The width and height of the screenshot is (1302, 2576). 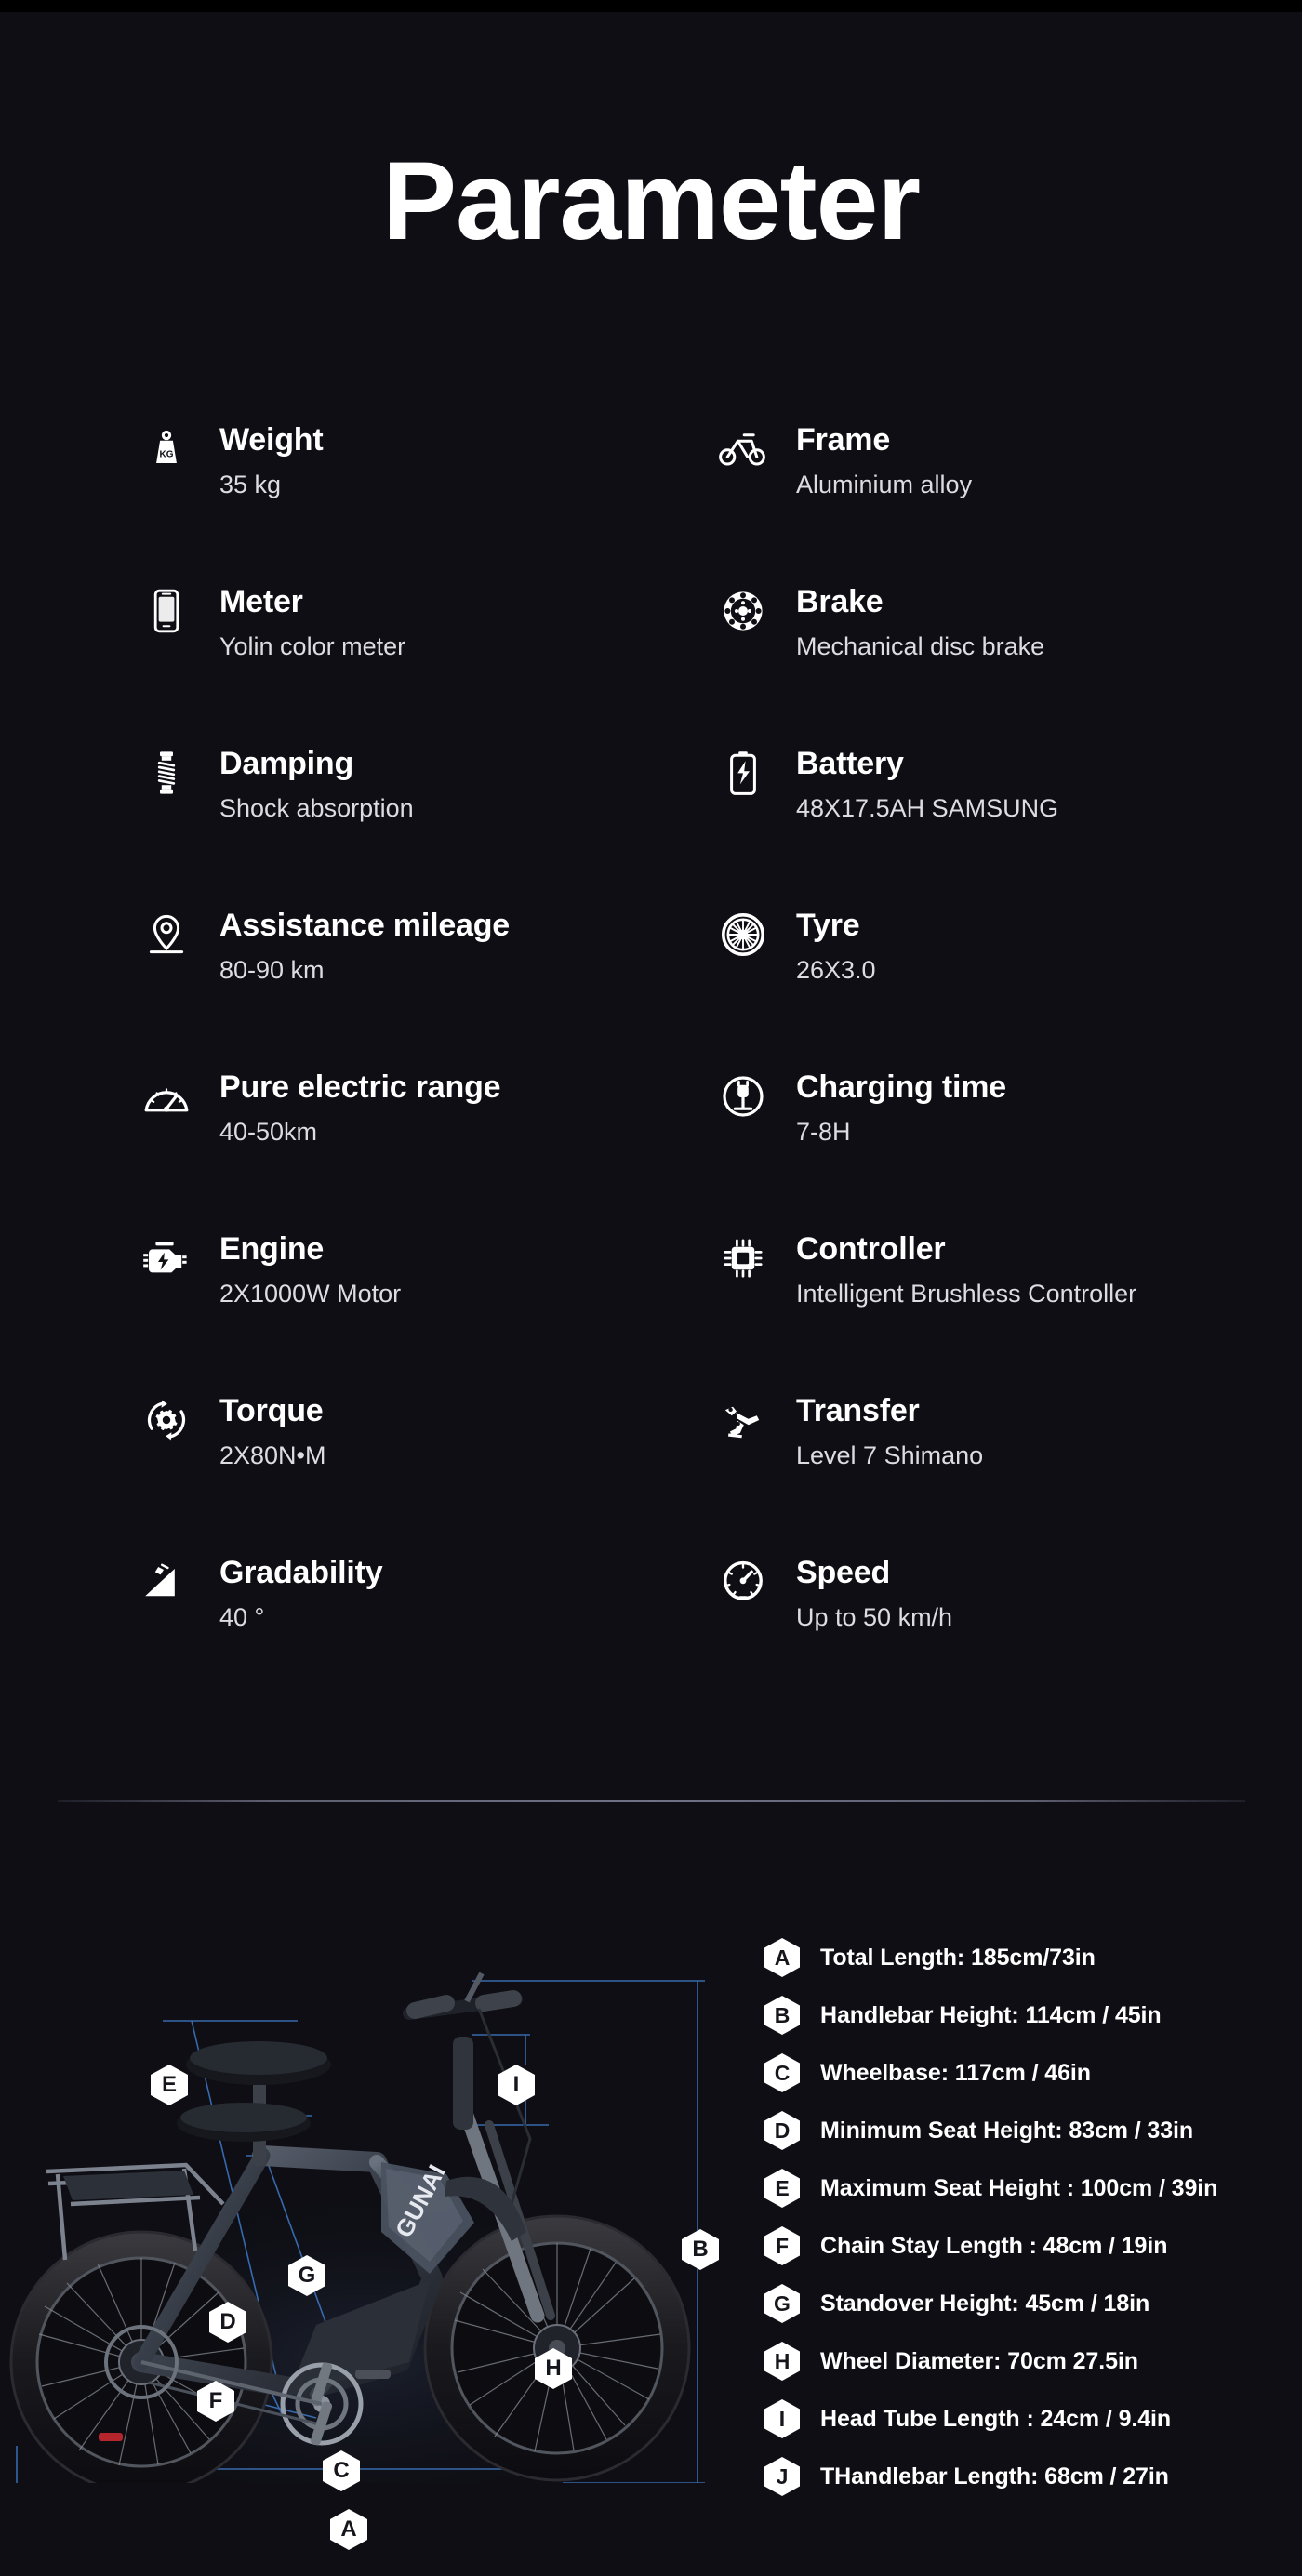 I want to click on legend-badge-letter: G, so click(x=782, y=2303).